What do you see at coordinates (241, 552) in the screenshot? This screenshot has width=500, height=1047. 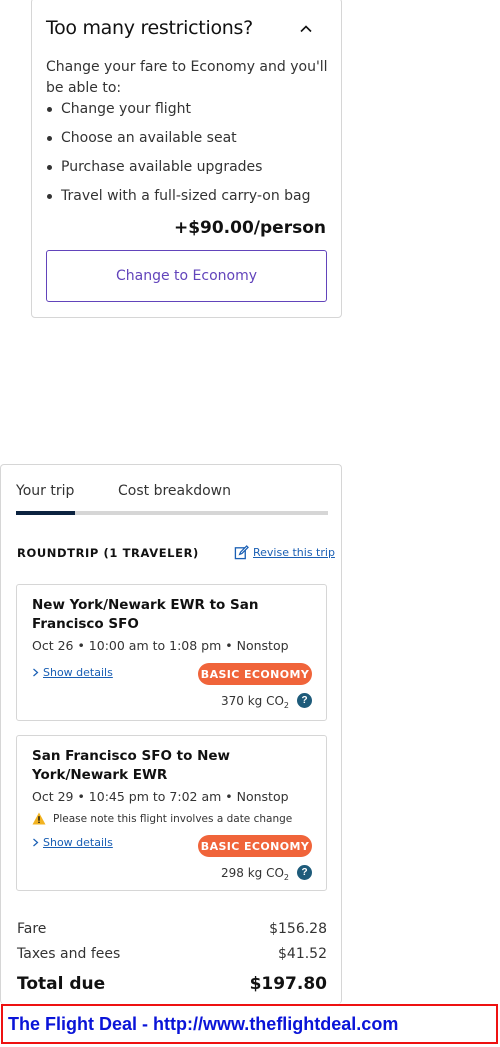 I see `edit-icon` at bounding box center [241, 552].